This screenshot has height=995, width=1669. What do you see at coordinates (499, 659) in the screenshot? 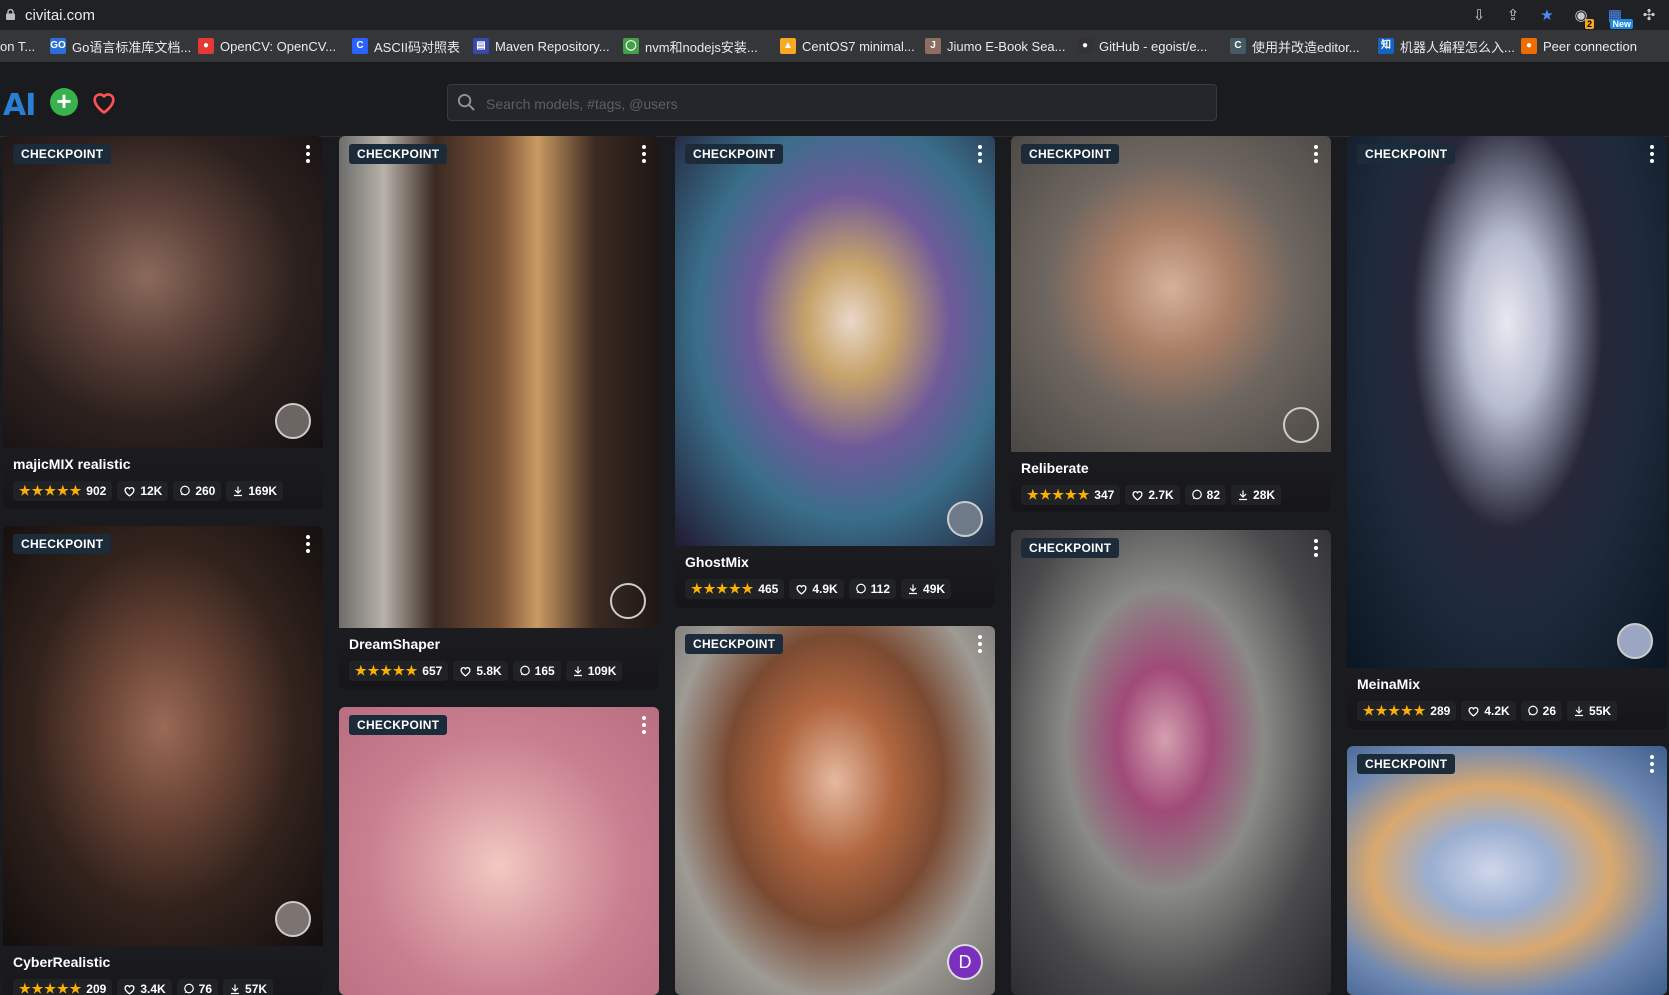
I see `card-info: DreamShaper ★★★★★ 657 5.8K 165 109K` at bounding box center [499, 659].